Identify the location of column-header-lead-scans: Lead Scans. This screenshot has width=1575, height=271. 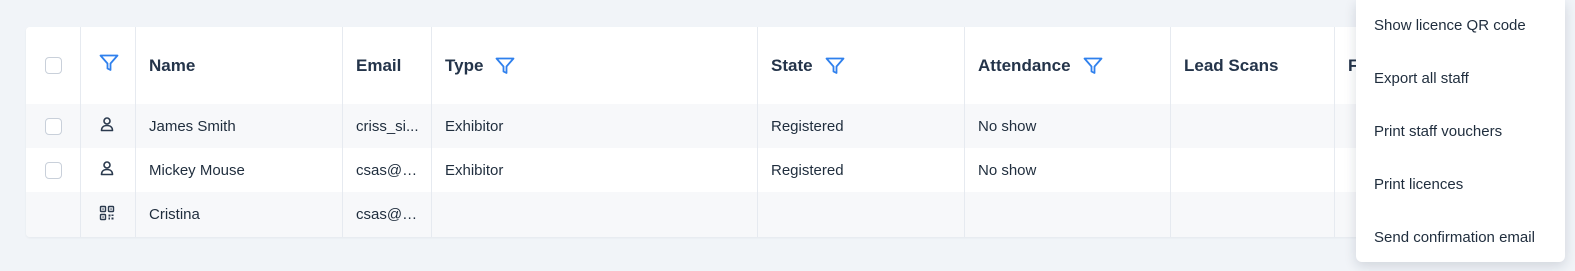
(1253, 65).